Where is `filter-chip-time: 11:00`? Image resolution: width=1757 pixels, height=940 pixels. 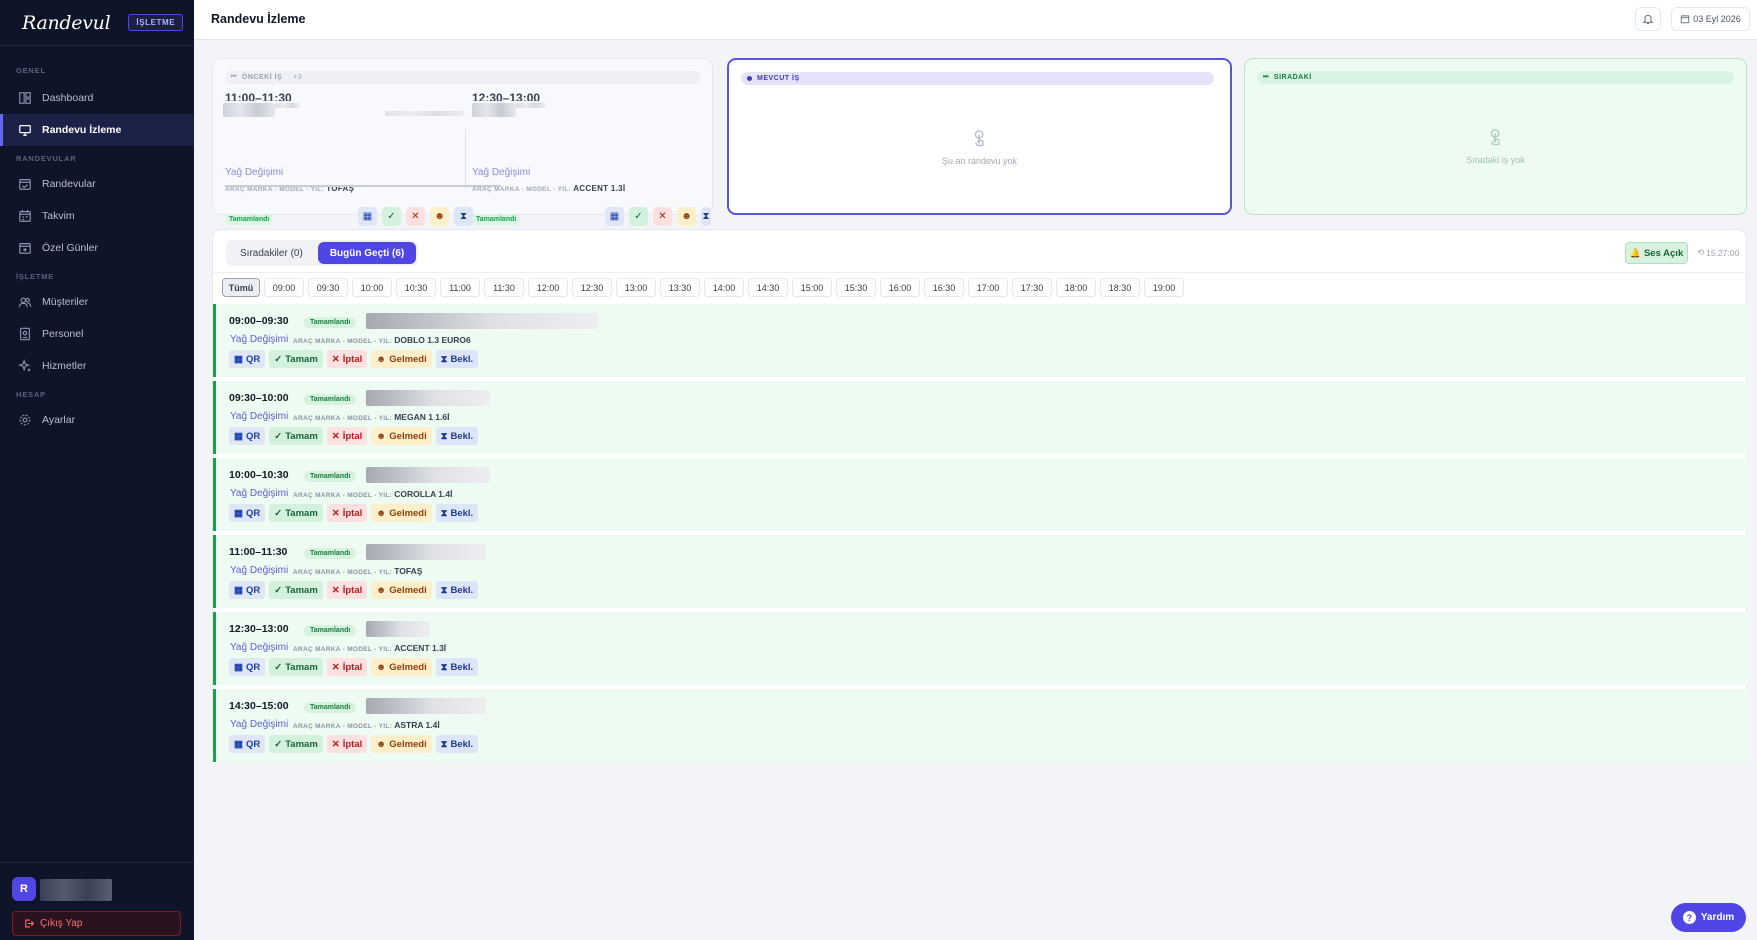
filter-chip-time: 11:00 is located at coordinates (460, 287).